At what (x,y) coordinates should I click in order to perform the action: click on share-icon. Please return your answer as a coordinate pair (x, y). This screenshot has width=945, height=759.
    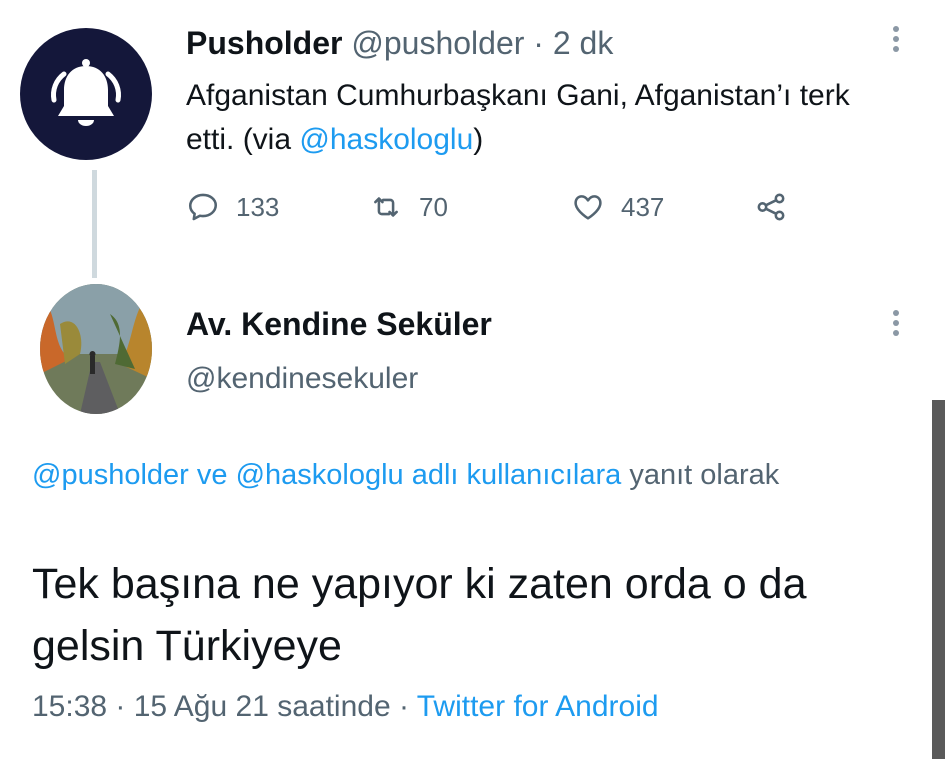
    Looking at the image, I should click on (771, 207).